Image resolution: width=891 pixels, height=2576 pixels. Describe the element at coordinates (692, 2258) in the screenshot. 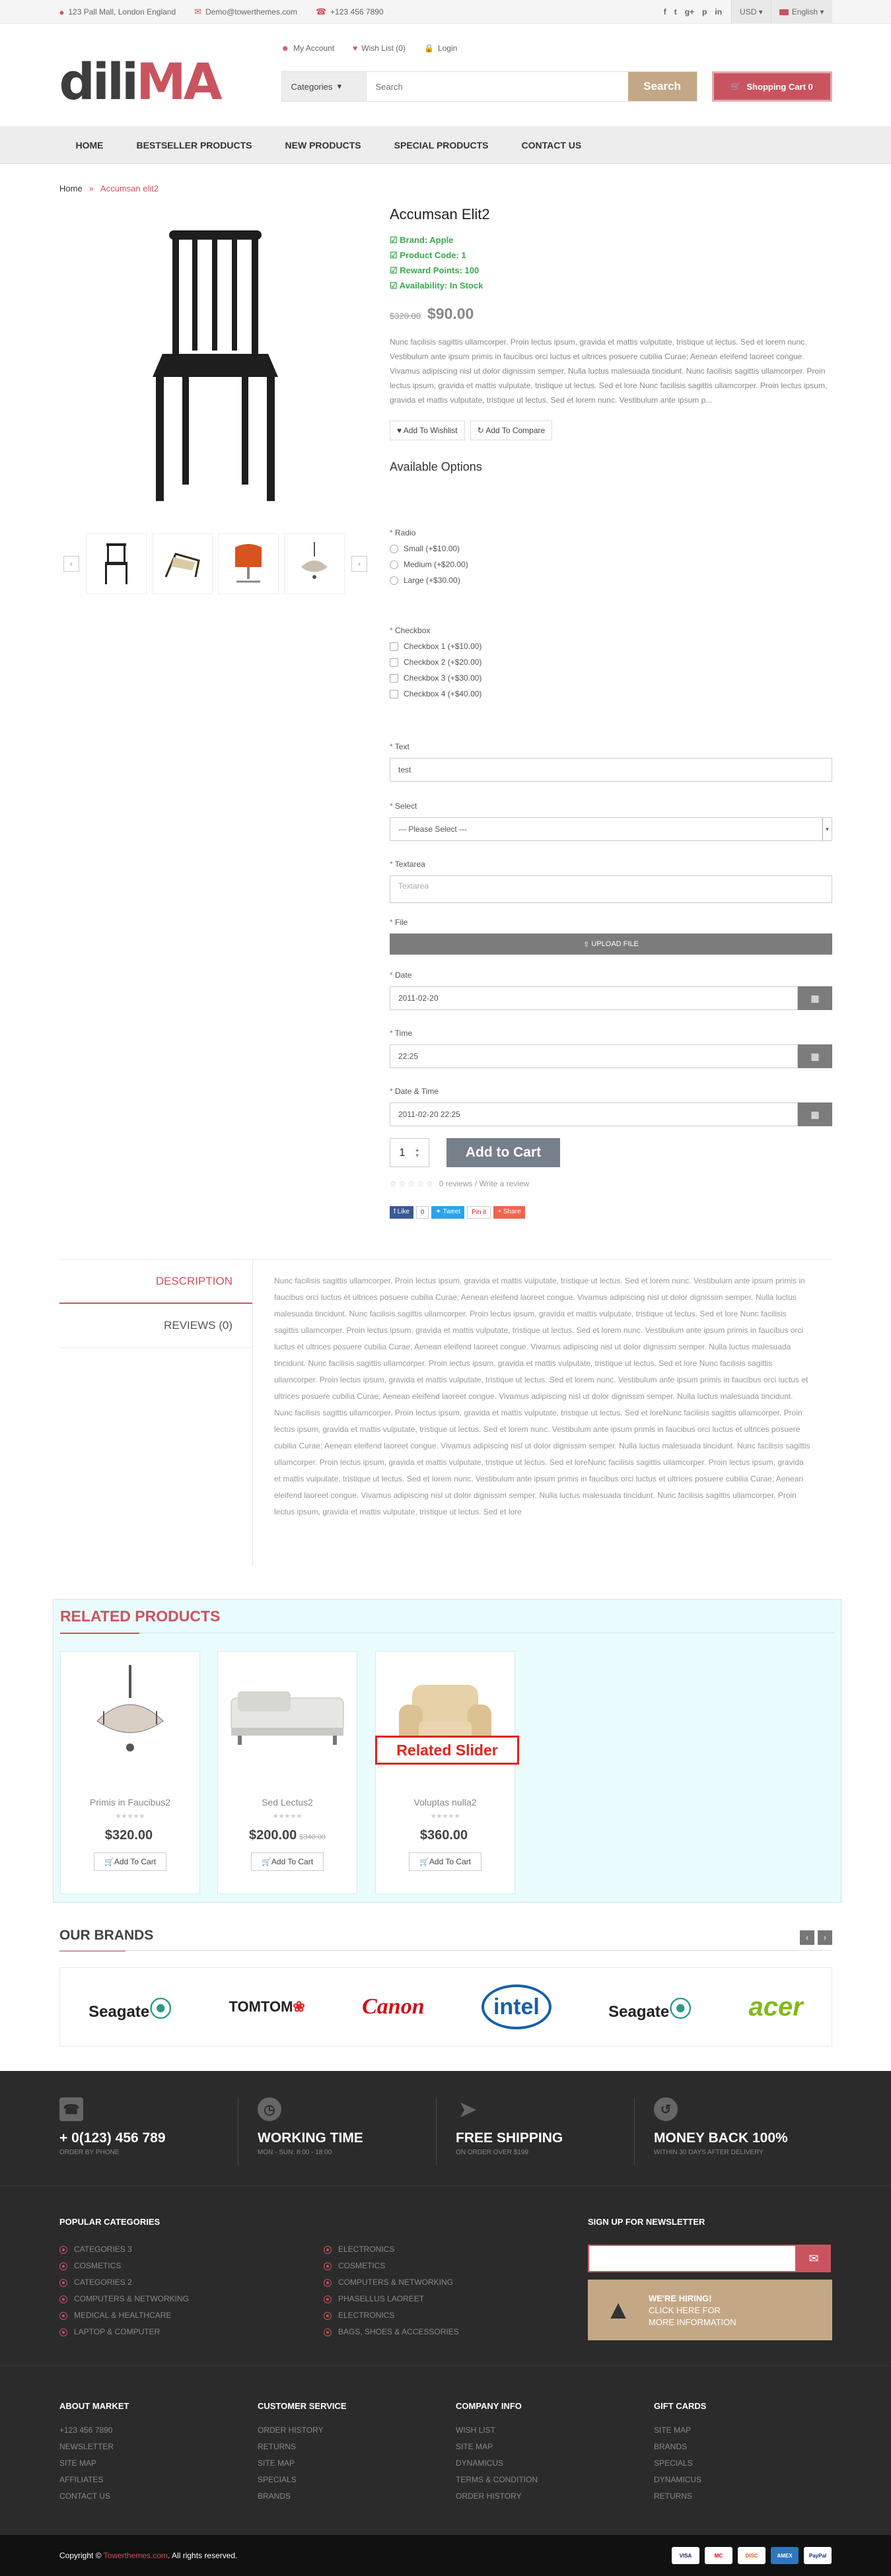

I see `newsletter-email-input` at that location.